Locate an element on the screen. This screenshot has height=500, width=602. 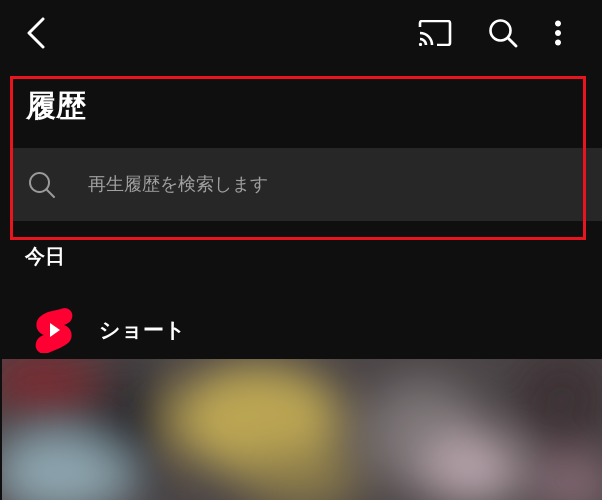
search-field: 再生履歴を検索します is located at coordinates (344, 184).